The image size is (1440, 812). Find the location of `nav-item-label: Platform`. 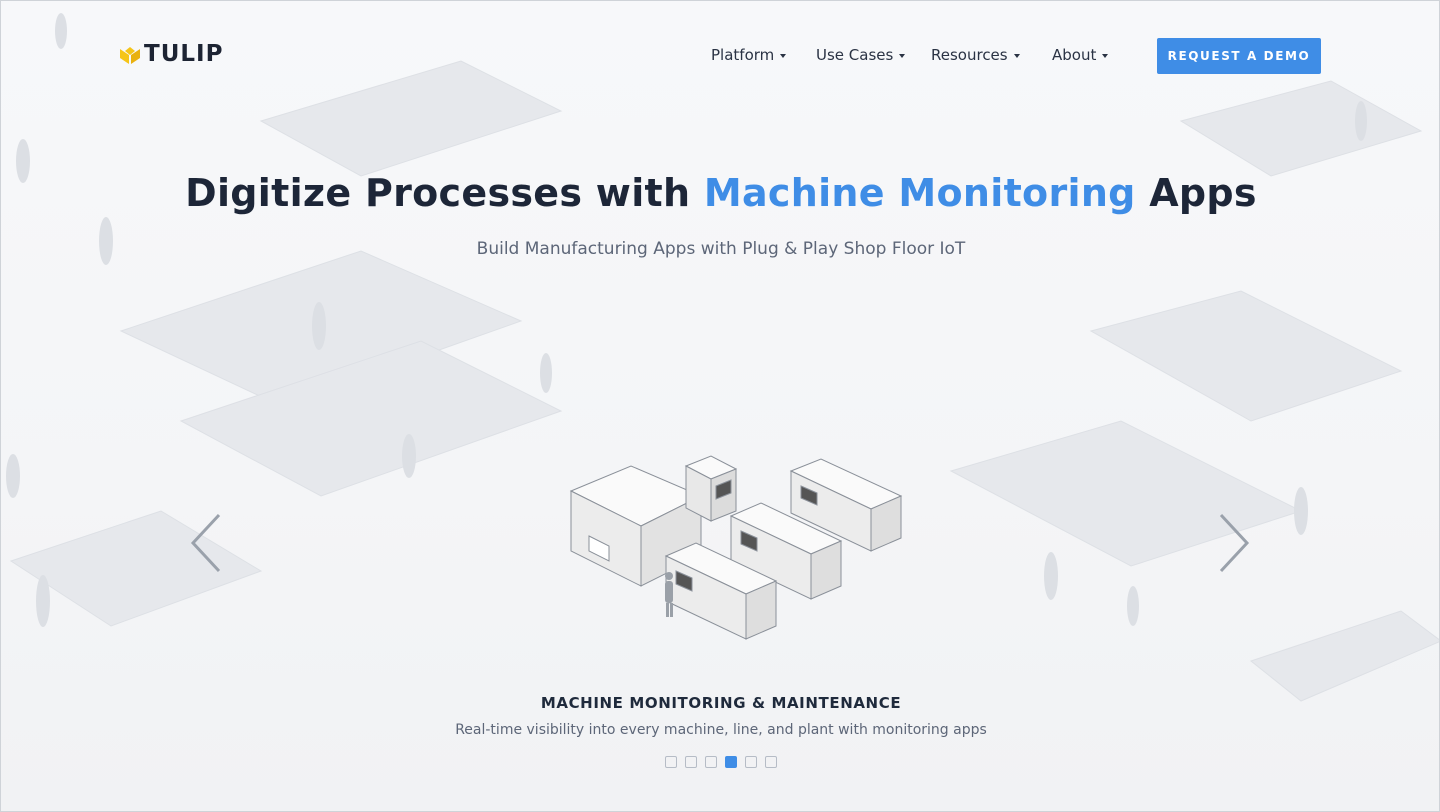

nav-item-label: Platform is located at coordinates (743, 55).